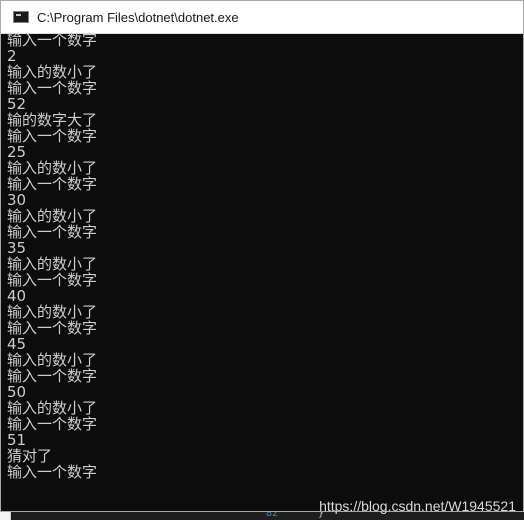 This screenshot has height=520, width=524. Describe the element at coordinates (17, 296) in the screenshot. I see `console-line: 40` at that location.